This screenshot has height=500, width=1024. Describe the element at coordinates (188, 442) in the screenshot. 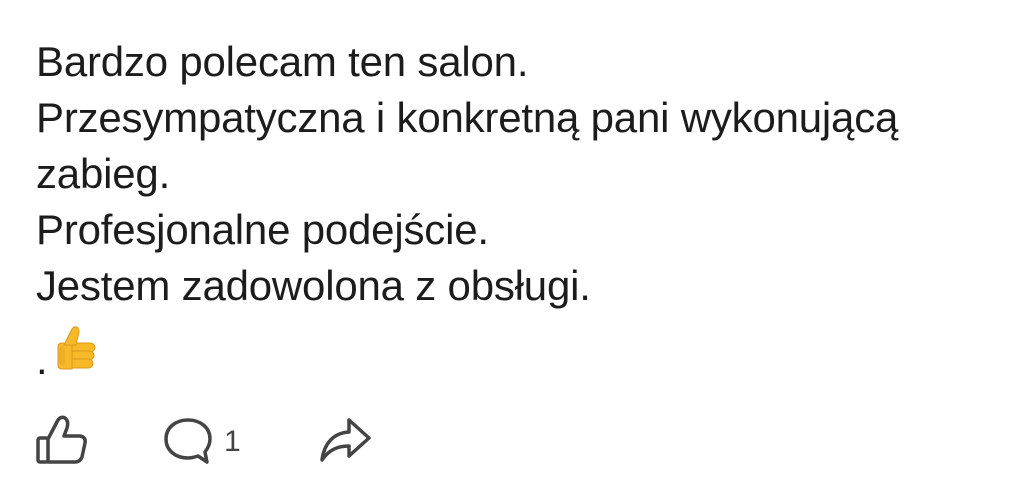

I see `speech-bubble-icon` at that location.